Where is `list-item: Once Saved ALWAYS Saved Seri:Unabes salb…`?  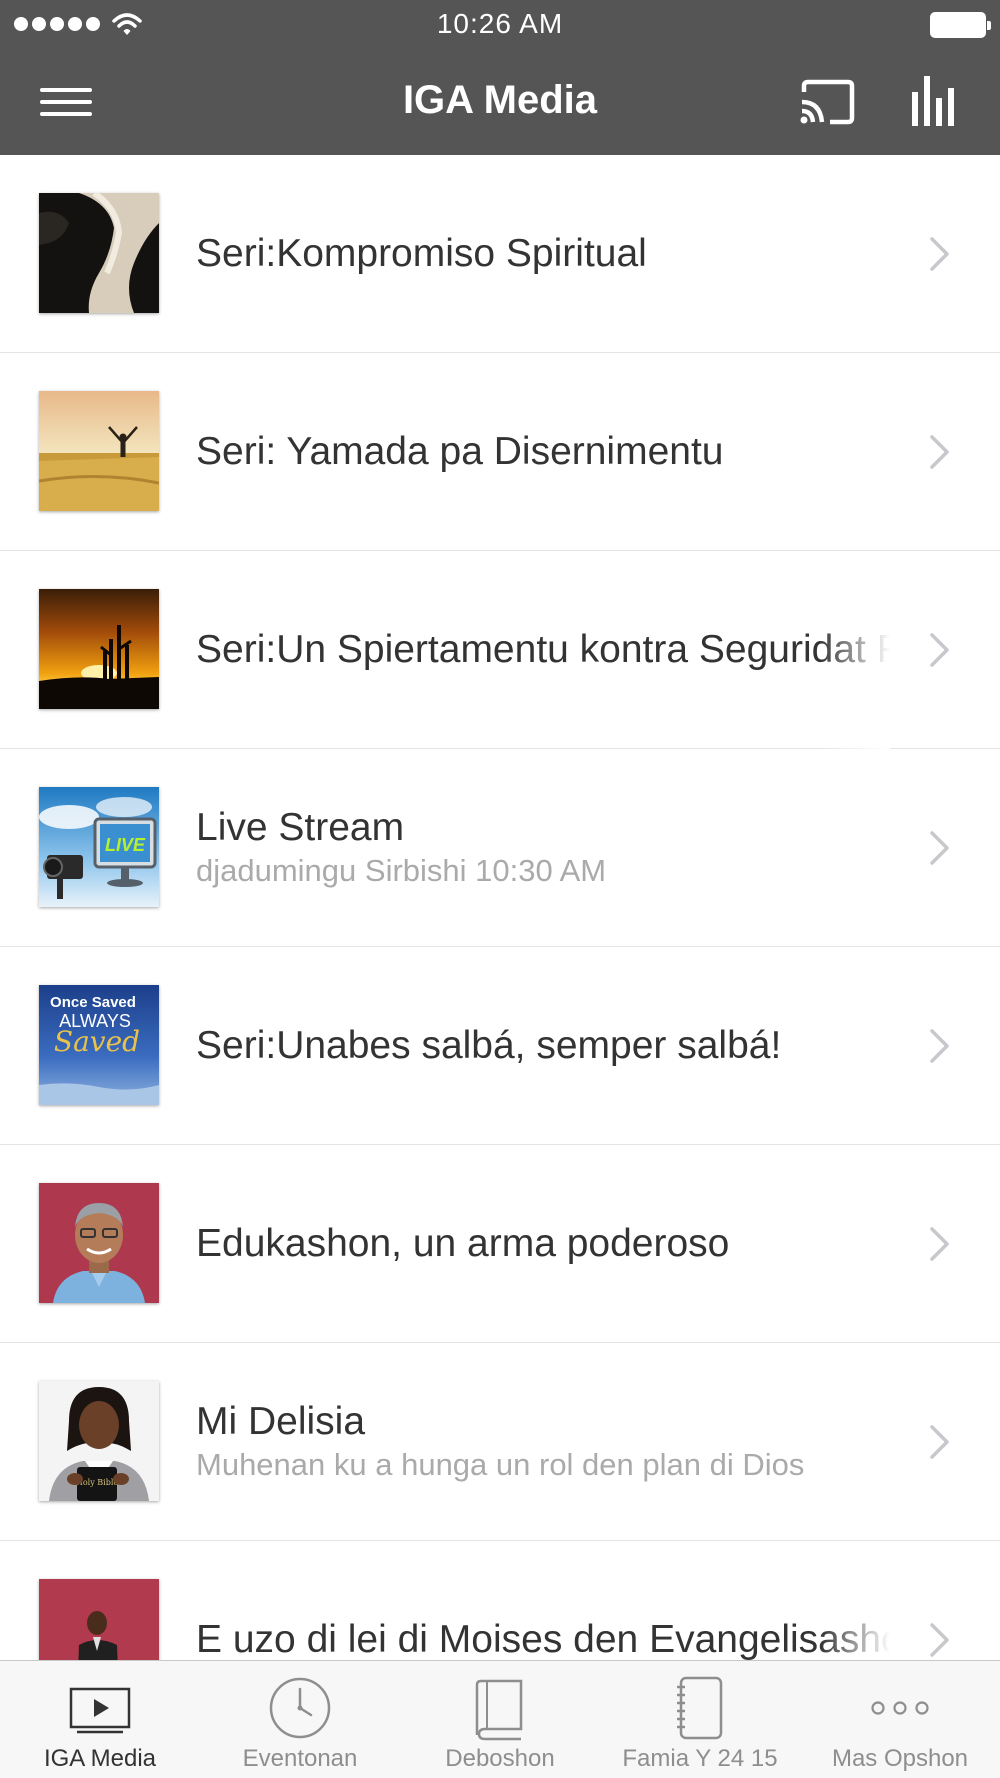
list-item: Once Saved ALWAYS Saved Seri:Unabes salb… is located at coordinates (500, 1046).